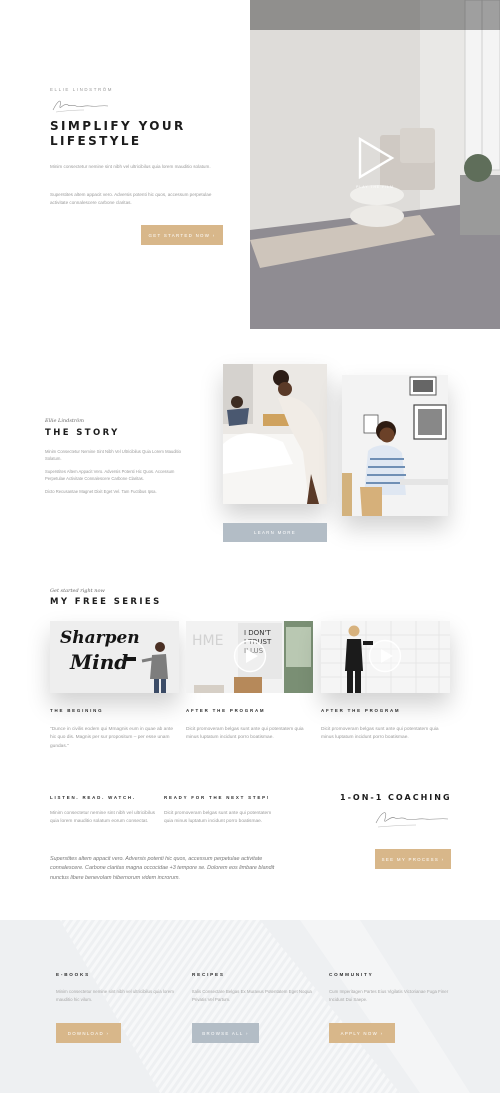  I want to click on series-image-2: HME I DON'T I TRUST ILLUS, so click(249, 657).